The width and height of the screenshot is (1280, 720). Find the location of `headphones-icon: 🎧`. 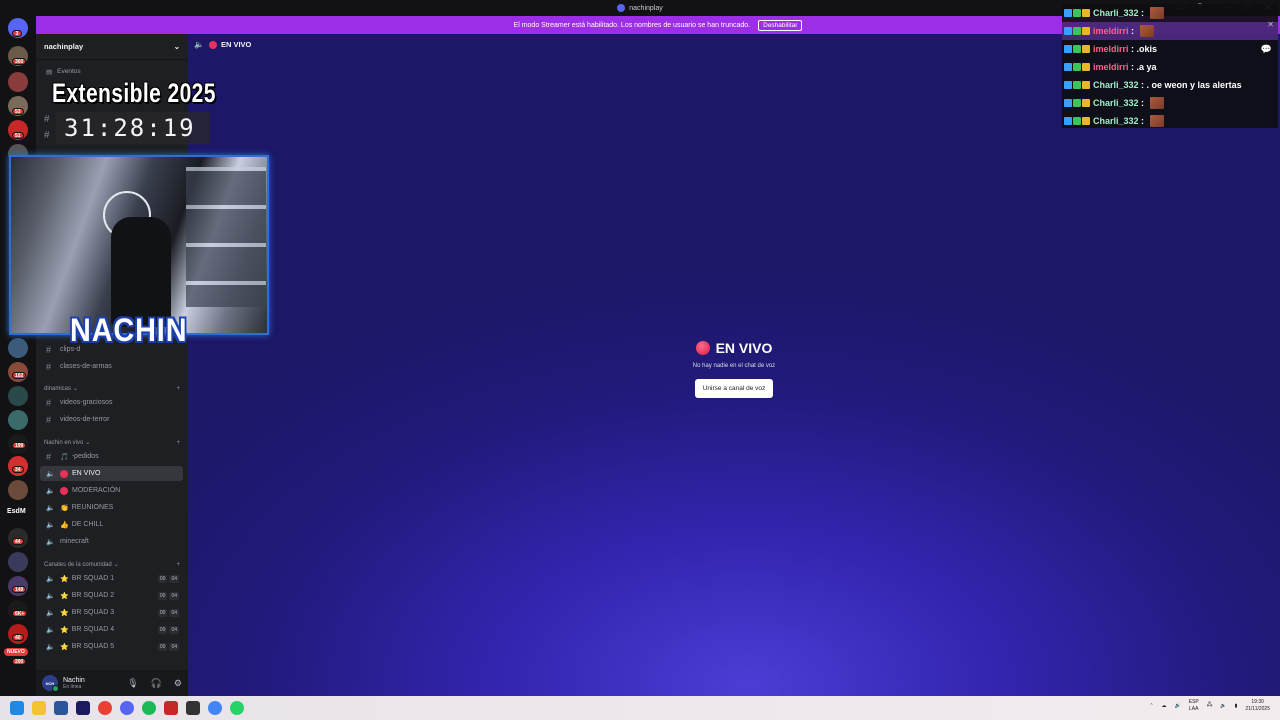

headphones-icon: 🎧 is located at coordinates (156, 683).